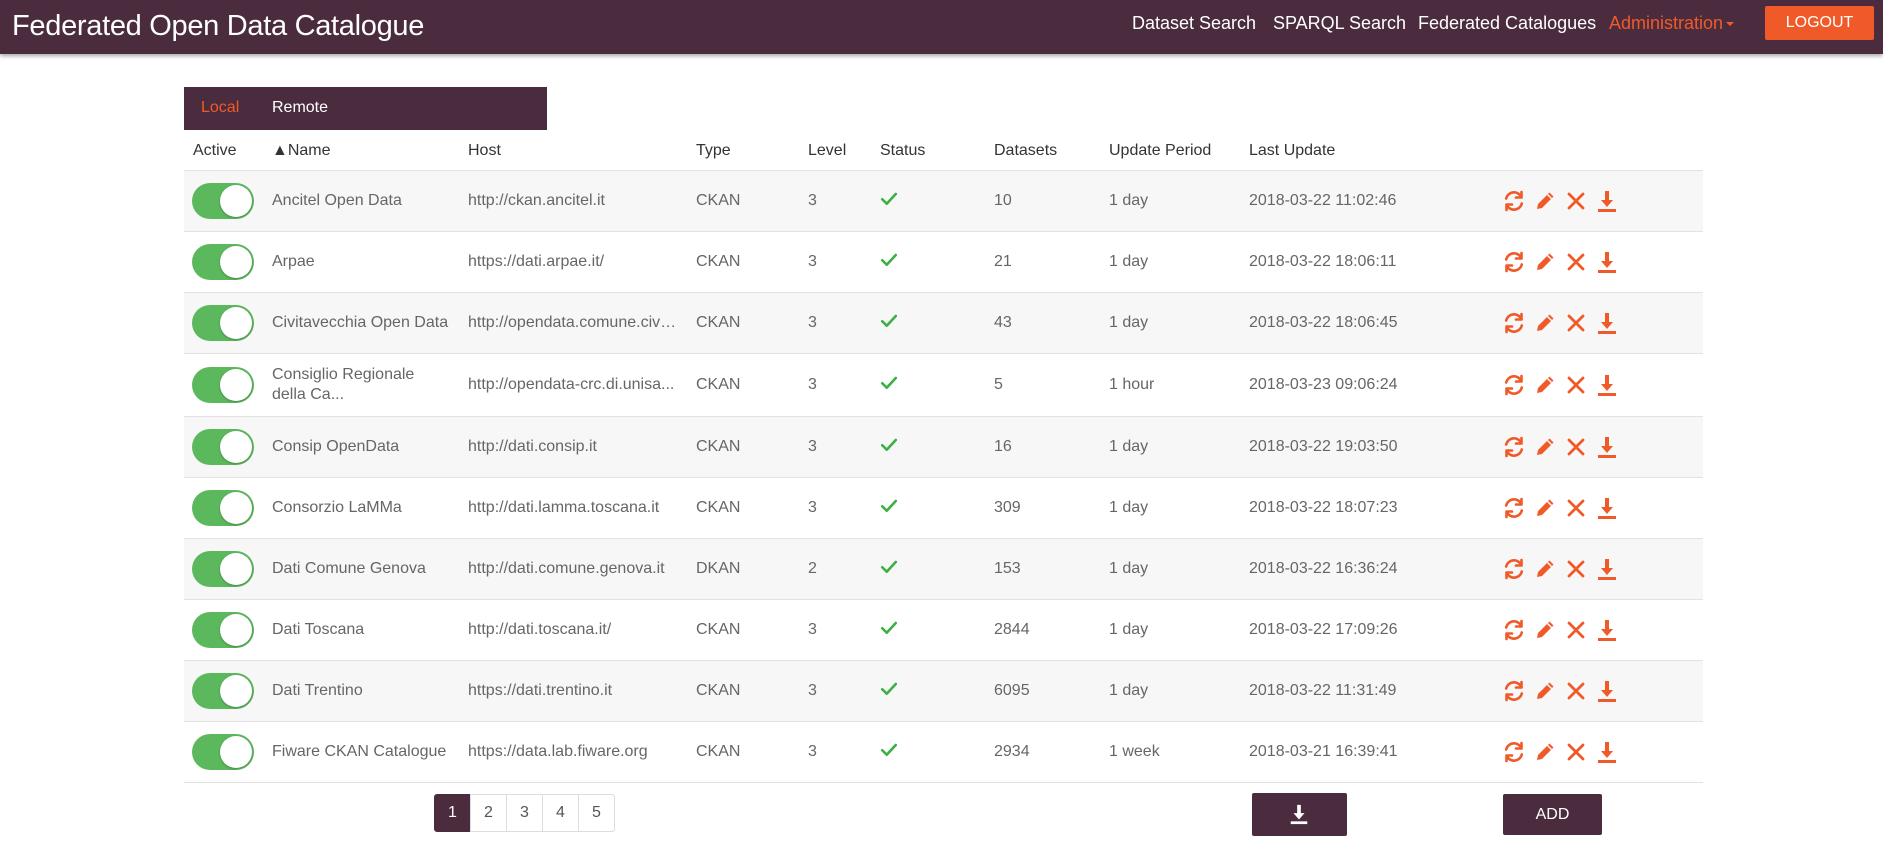 This screenshot has width=1883, height=859. Describe the element at coordinates (1299, 814) in the screenshot. I see `export-button` at that location.